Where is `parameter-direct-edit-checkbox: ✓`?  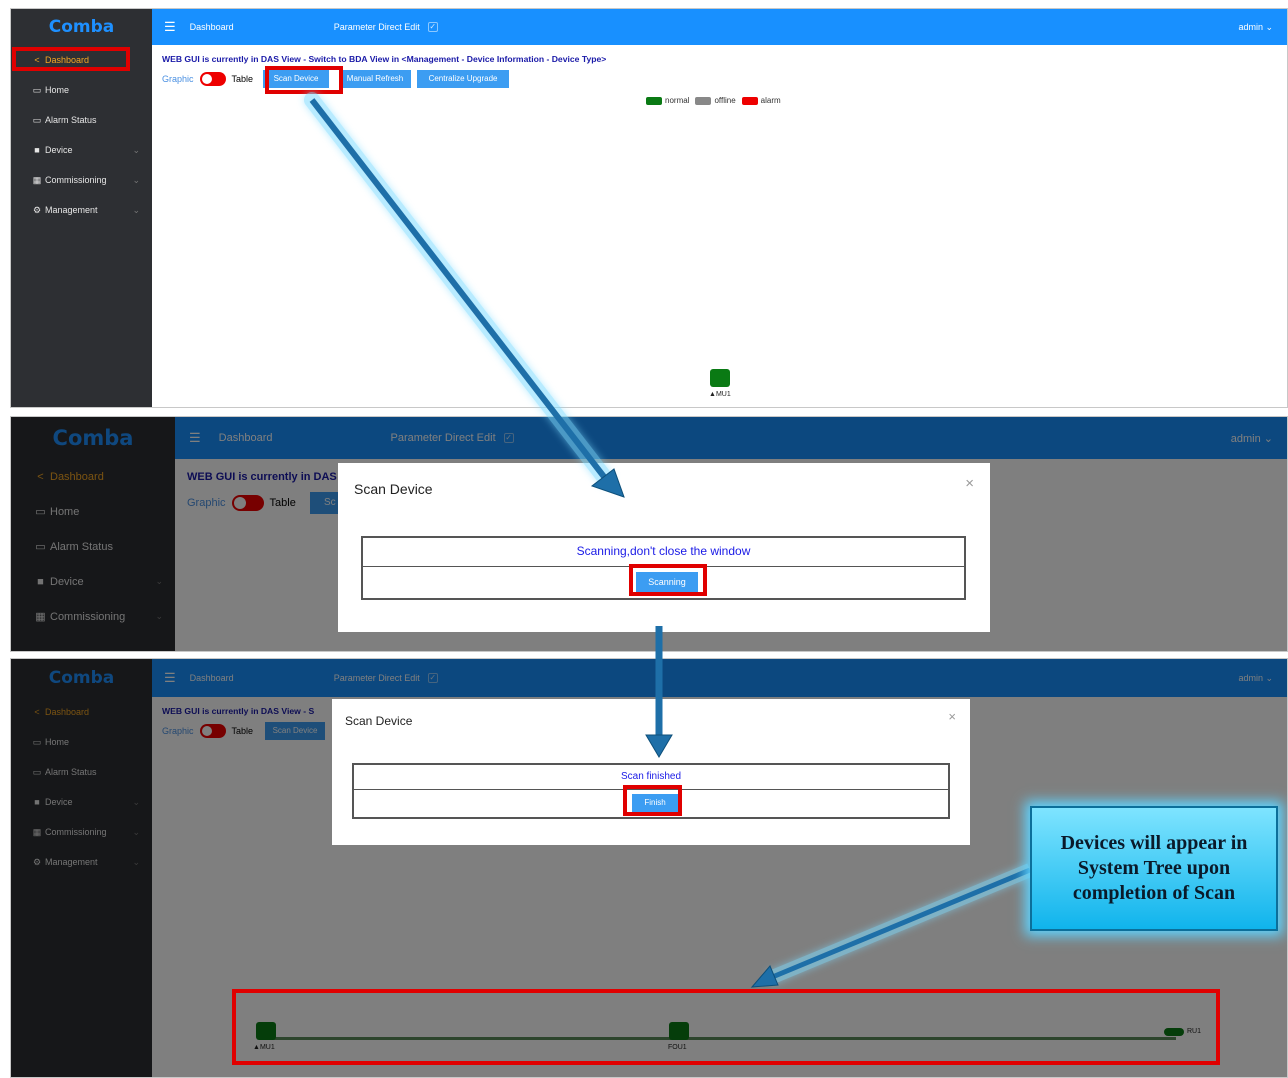
parameter-direct-edit-checkbox: ✓ is located at coordinates (432, 27).